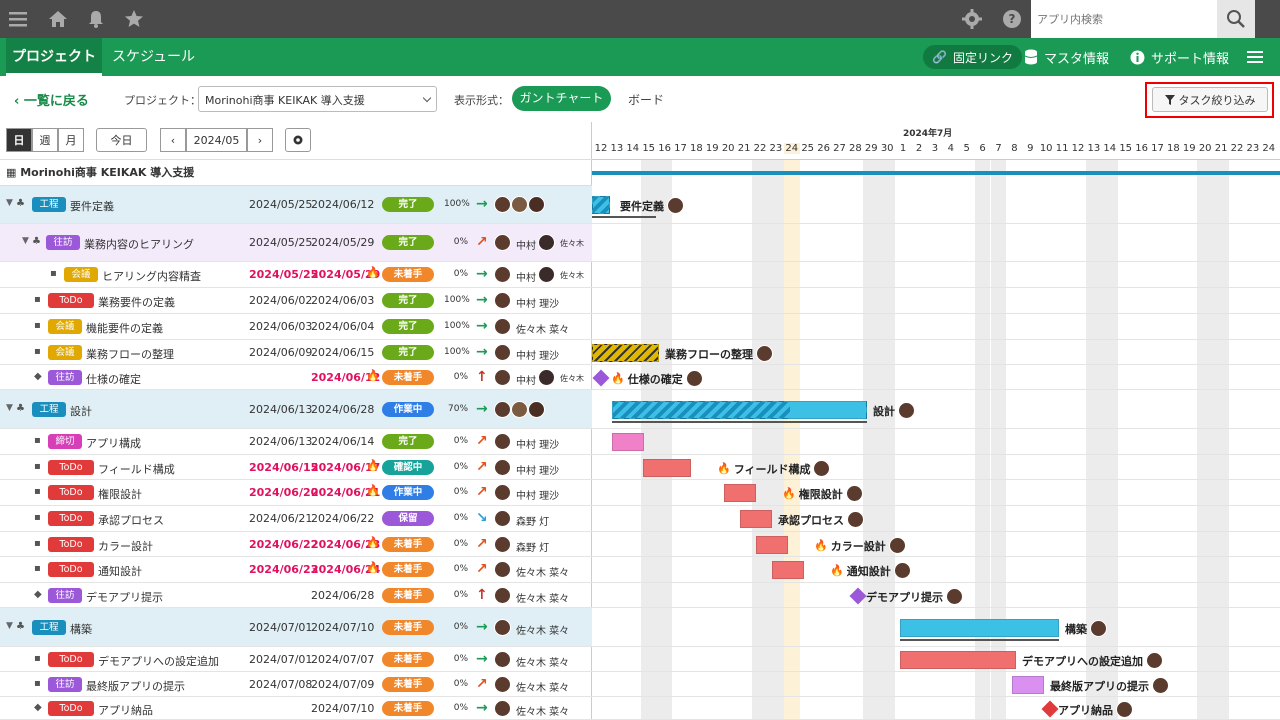  I want to click on task-filter-button: タスク絞り込み, so click(1210, 99).